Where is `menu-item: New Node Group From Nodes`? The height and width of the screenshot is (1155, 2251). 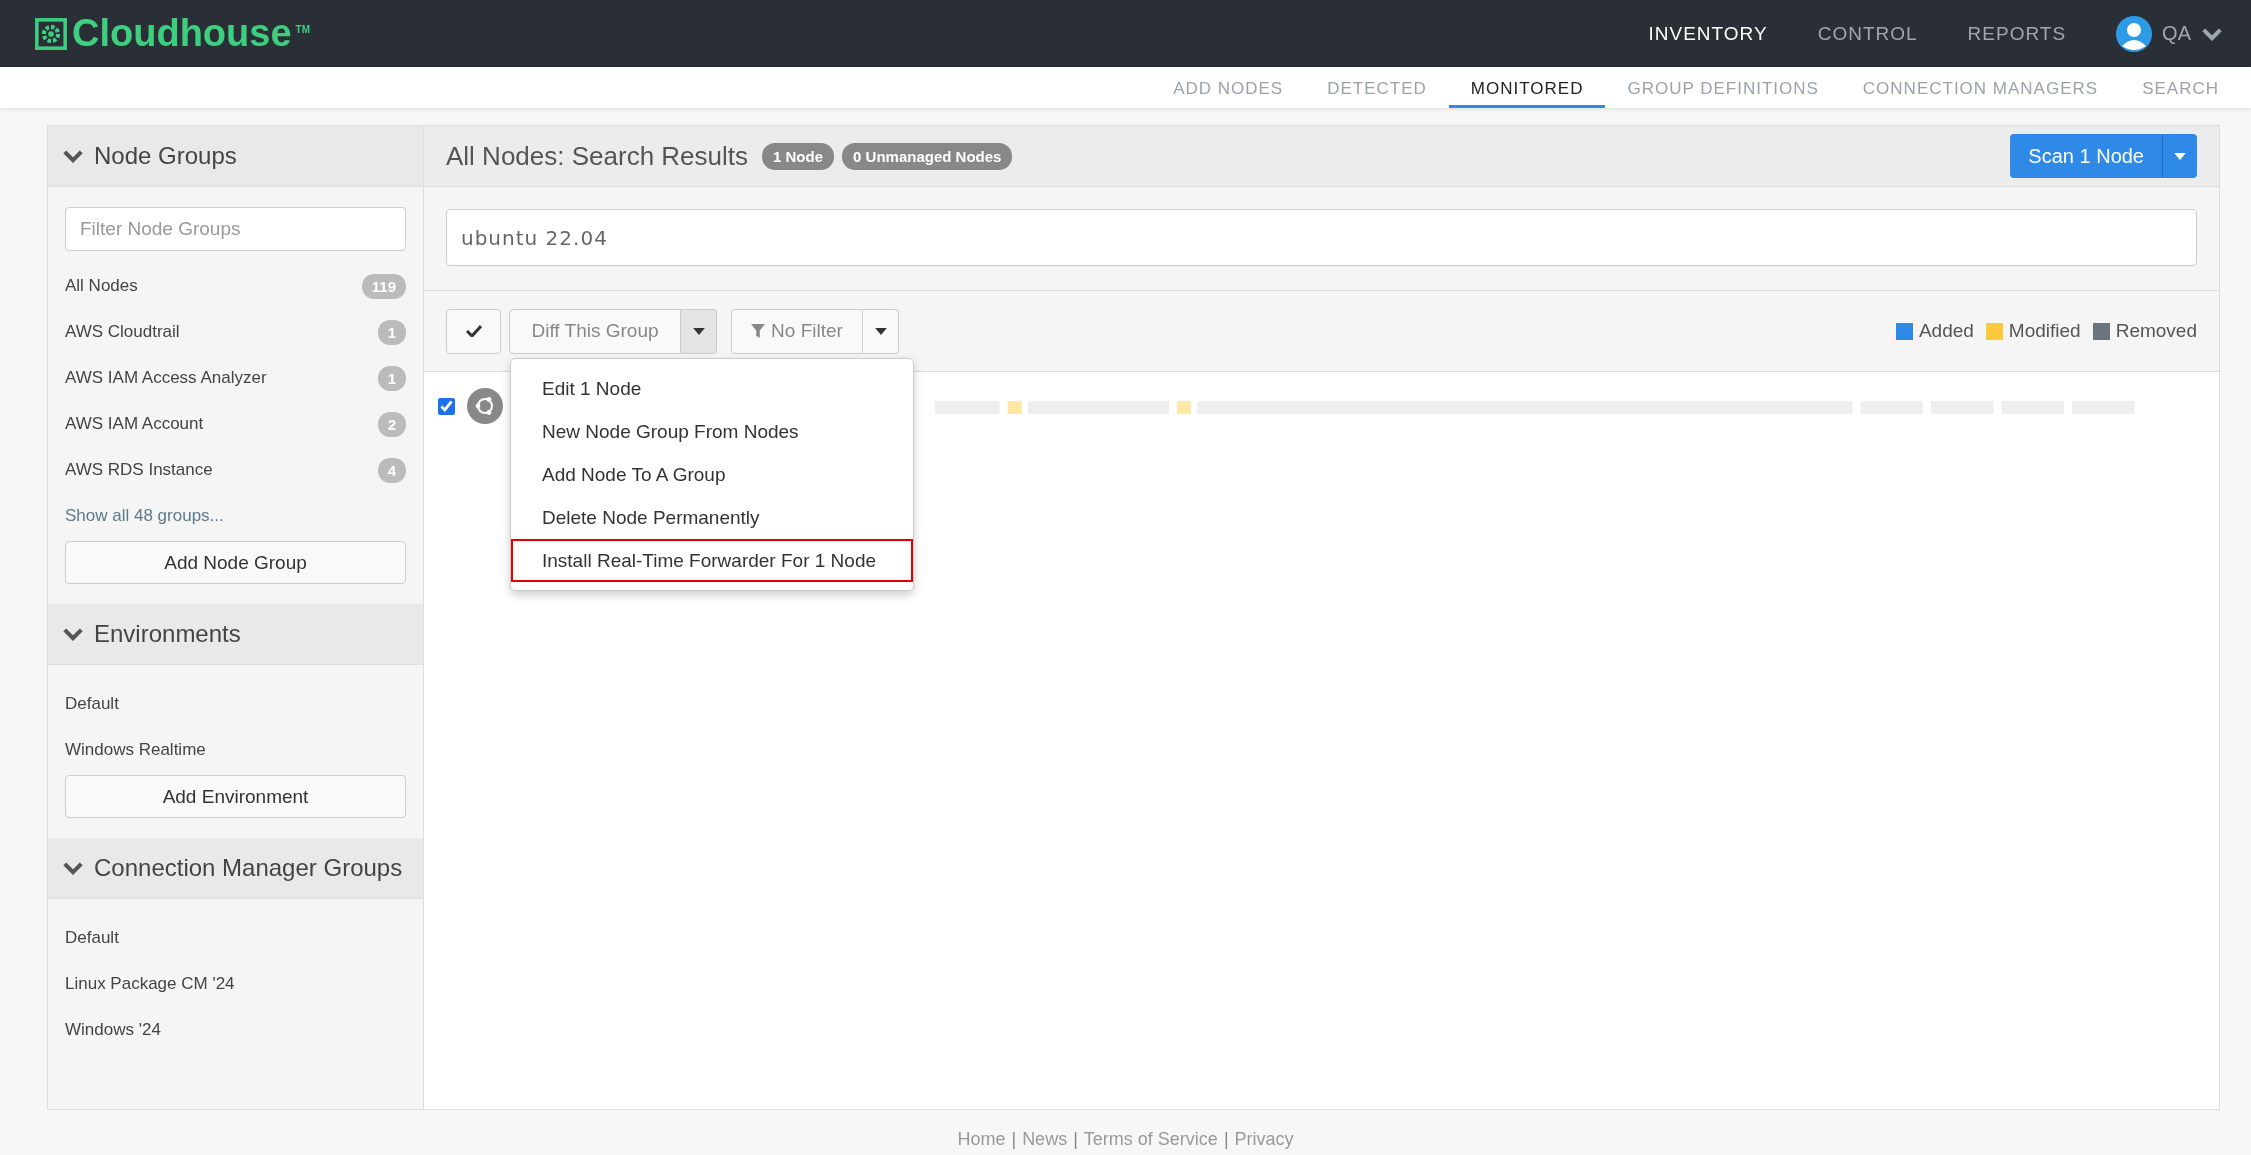
menu-item: New Node Group From Nodes is located at coordinates (712, 431).